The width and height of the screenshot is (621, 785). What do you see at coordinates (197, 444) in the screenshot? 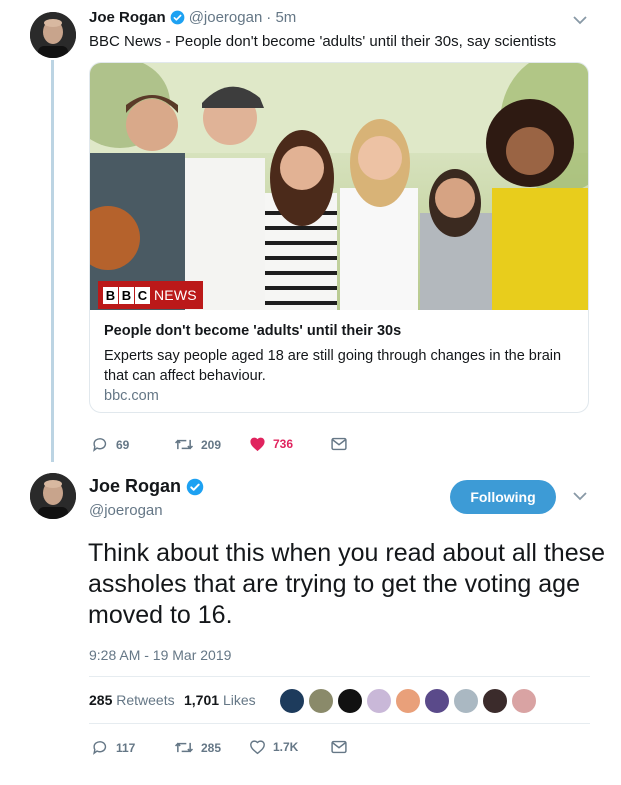
I see `retweet-button: 209` at bounding box center [197, 444].